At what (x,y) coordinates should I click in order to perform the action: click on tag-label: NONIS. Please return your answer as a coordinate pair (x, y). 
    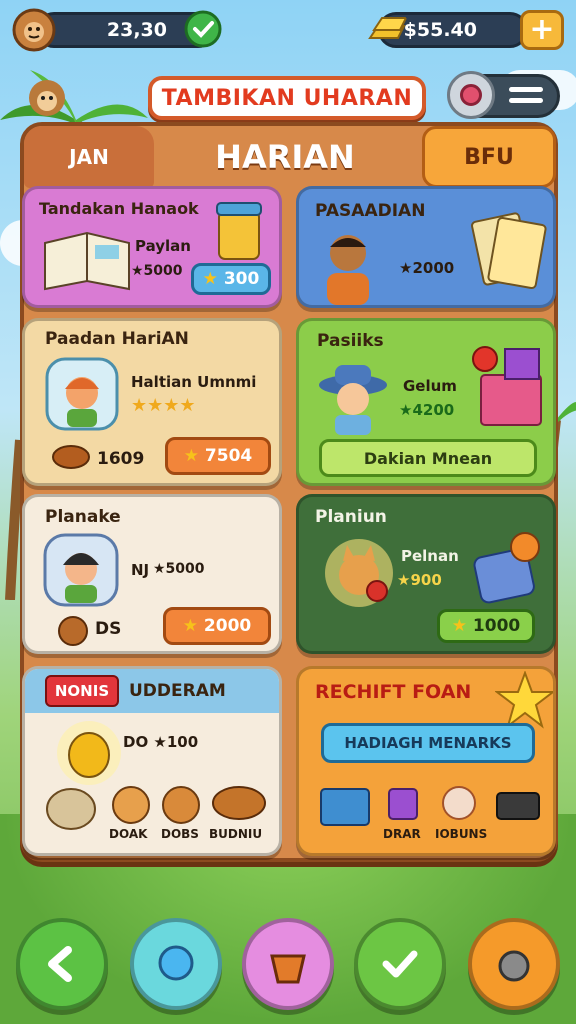
    Looking at the image, I should click on (82, 691).